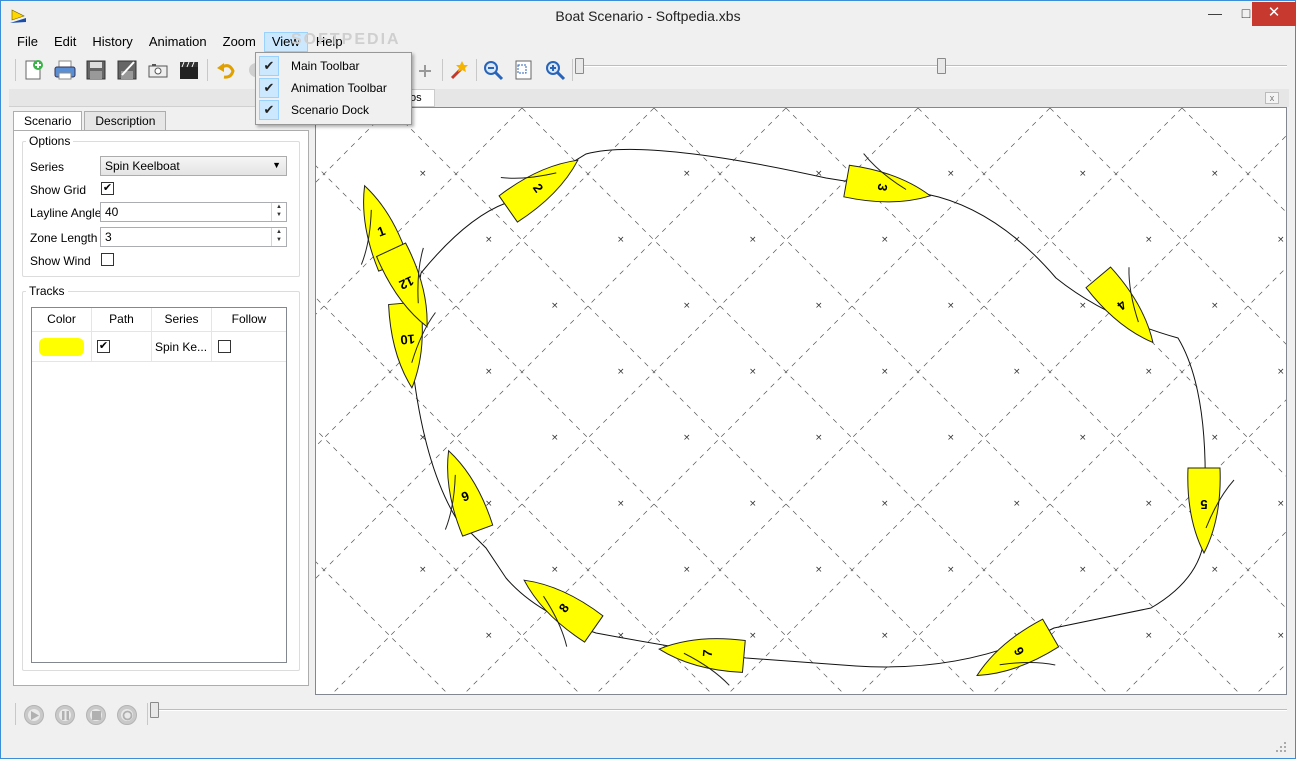 Image resolution: width=1296 pixels, height=759 pixels. I want to click on check-icon: ✔, so click(269, 88).